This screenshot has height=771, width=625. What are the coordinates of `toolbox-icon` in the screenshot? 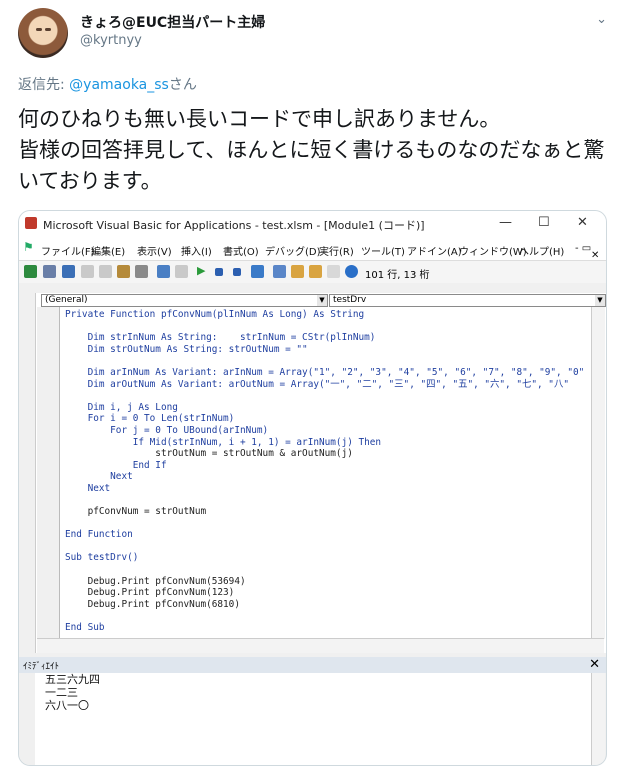 It's located at (333, 271).